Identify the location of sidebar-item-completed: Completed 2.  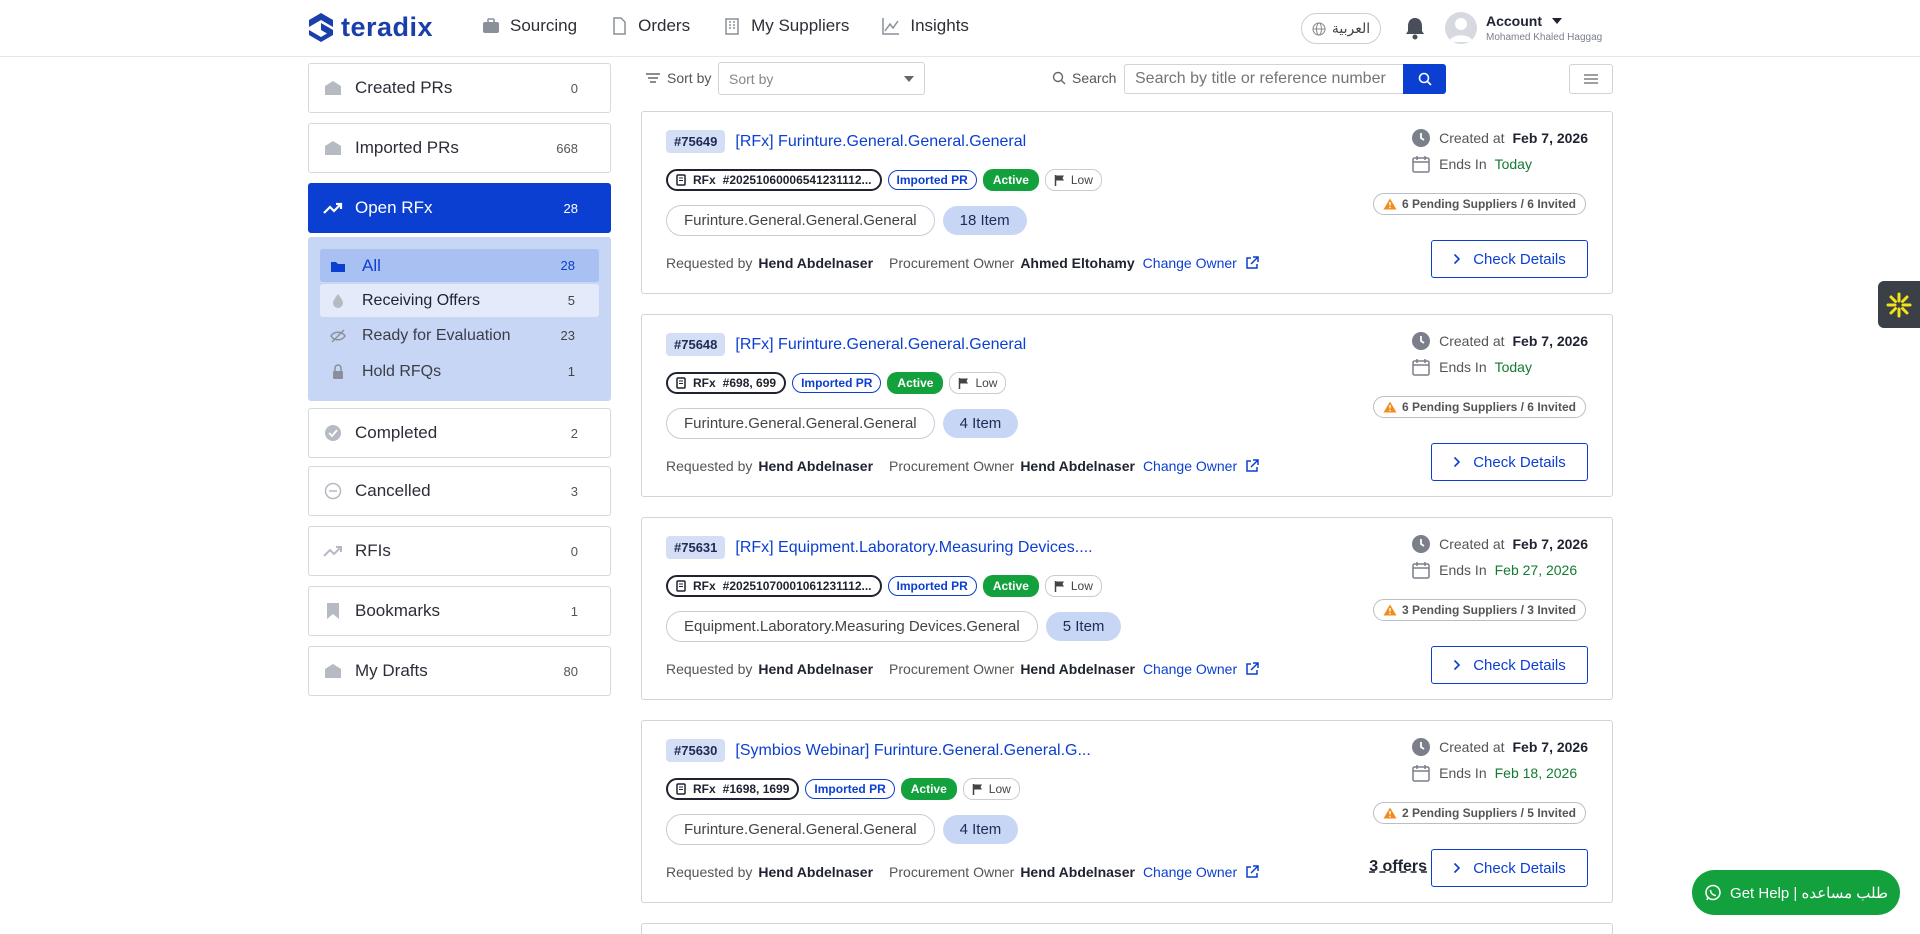
(459, 433).